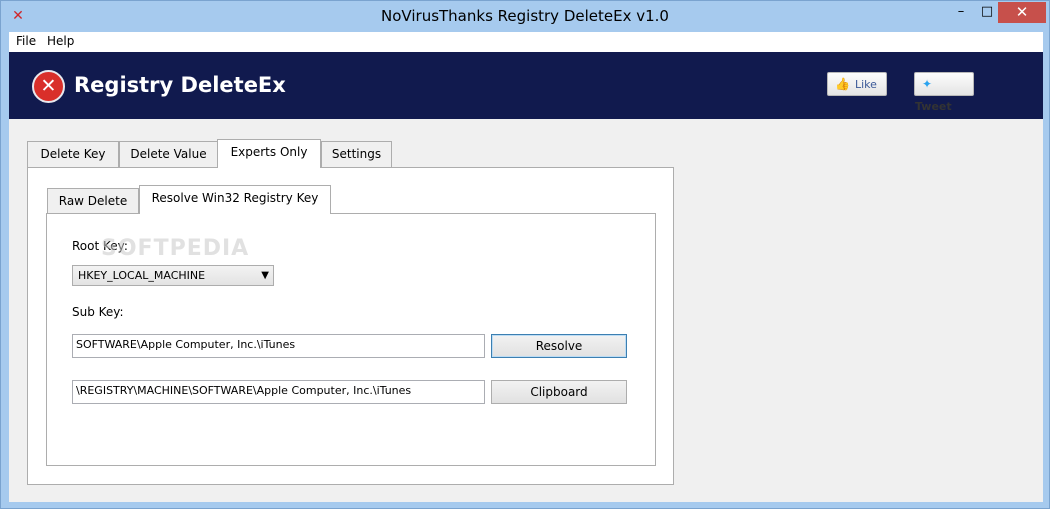  What do you see at coordinates (265, 275) in the screenshot?
I see `chevron-down-icon: ▼` at bounding box center [265, 275].